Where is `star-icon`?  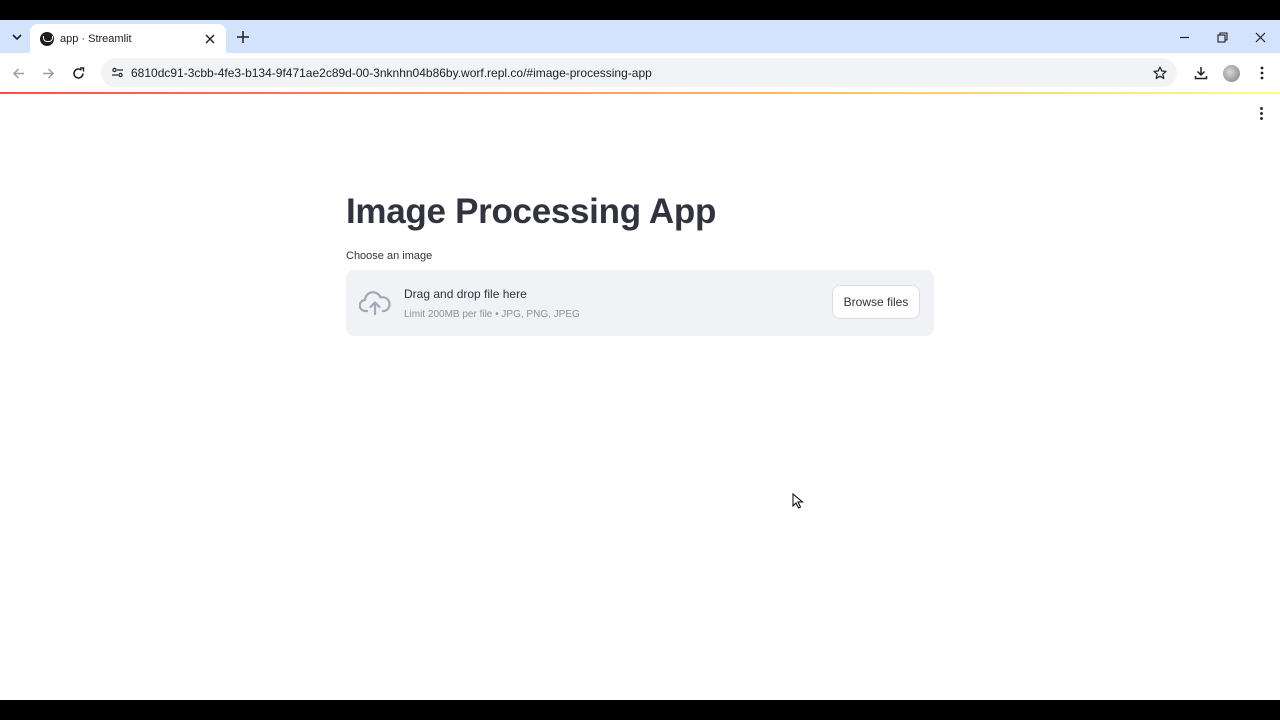 star-icon is located at coordinates (1160, 73).